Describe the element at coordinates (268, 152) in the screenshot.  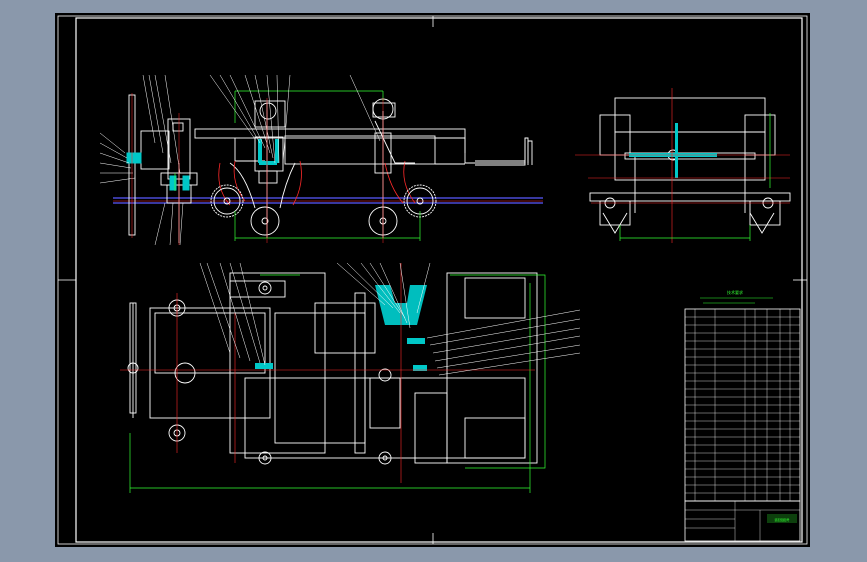
I see `mid-section-fill` at that location.